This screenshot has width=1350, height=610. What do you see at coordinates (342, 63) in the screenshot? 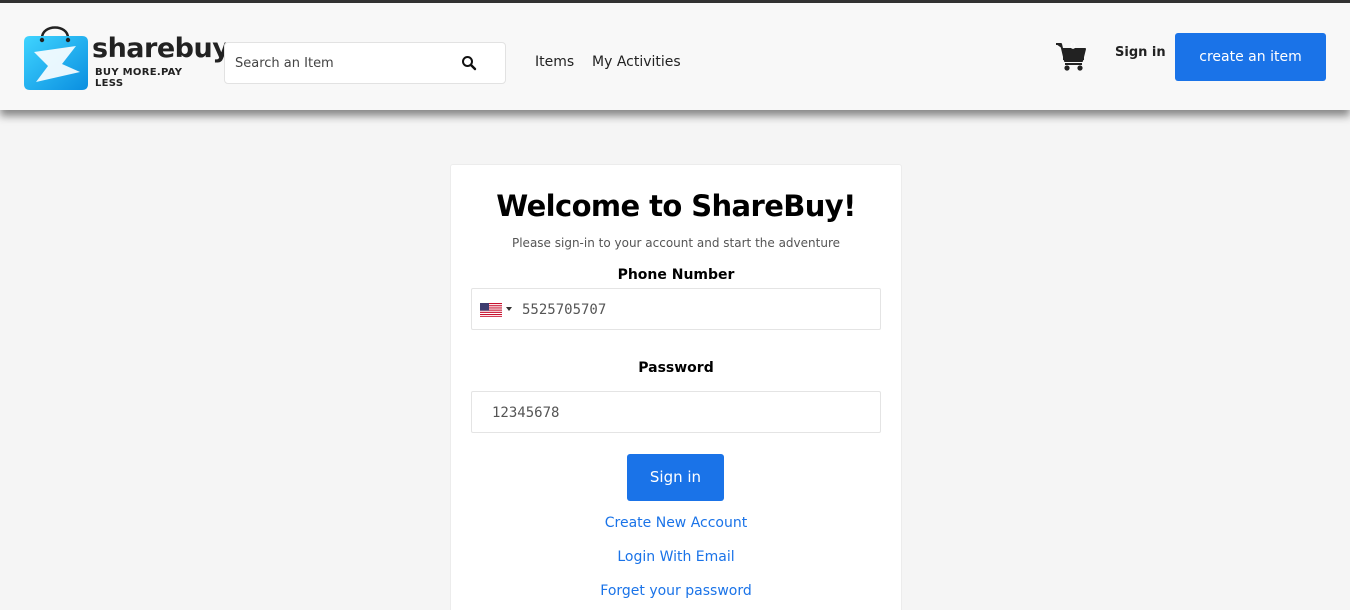
I see `search-input` at bounding box center [342, 63].